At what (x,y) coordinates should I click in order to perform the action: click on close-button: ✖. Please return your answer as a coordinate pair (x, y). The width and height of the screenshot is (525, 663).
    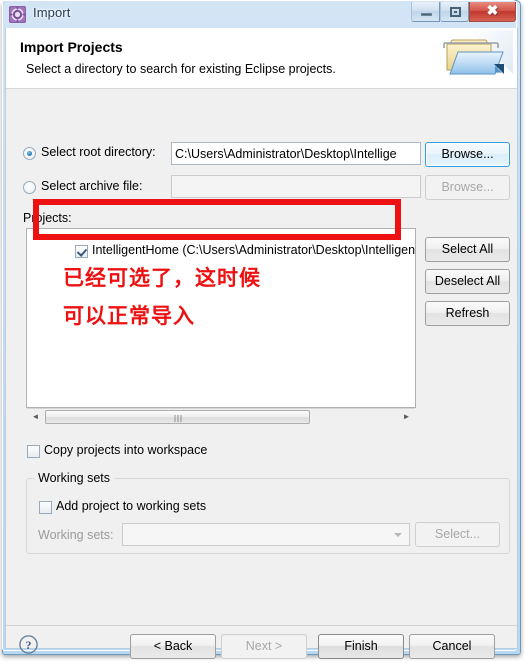
    Looking at the image, I should click on (492, 12).